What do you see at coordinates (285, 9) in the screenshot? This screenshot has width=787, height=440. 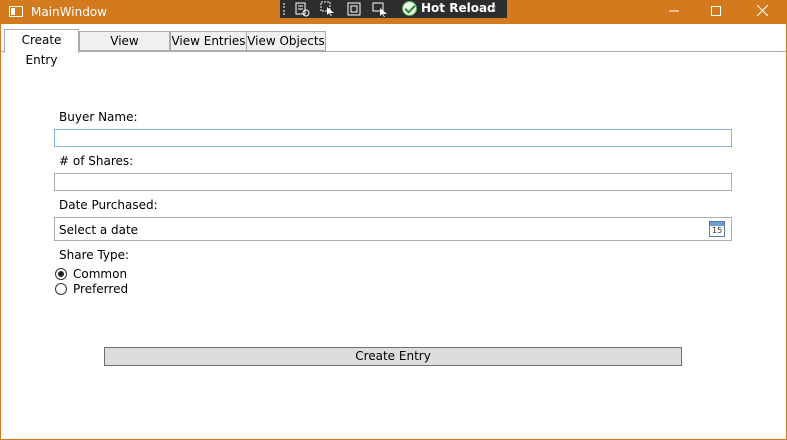 I see `toolbar-grip-icon` at bounding box center [285, 9].